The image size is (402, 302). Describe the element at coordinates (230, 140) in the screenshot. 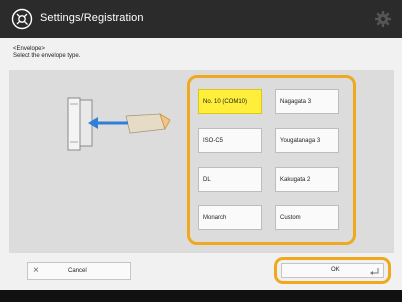

I see `option-iso-c5: ISO-C5` at that location.